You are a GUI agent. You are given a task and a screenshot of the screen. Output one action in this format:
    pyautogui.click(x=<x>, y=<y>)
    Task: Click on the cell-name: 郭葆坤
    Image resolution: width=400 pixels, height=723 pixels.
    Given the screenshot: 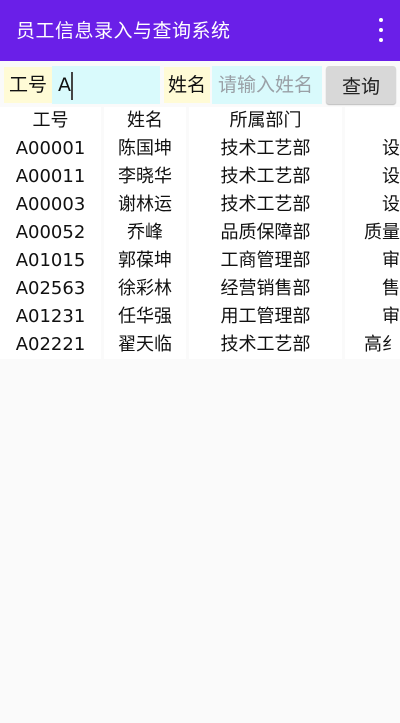 What is the action you would take?
    pyautogui.click(x=145, y=261)
    